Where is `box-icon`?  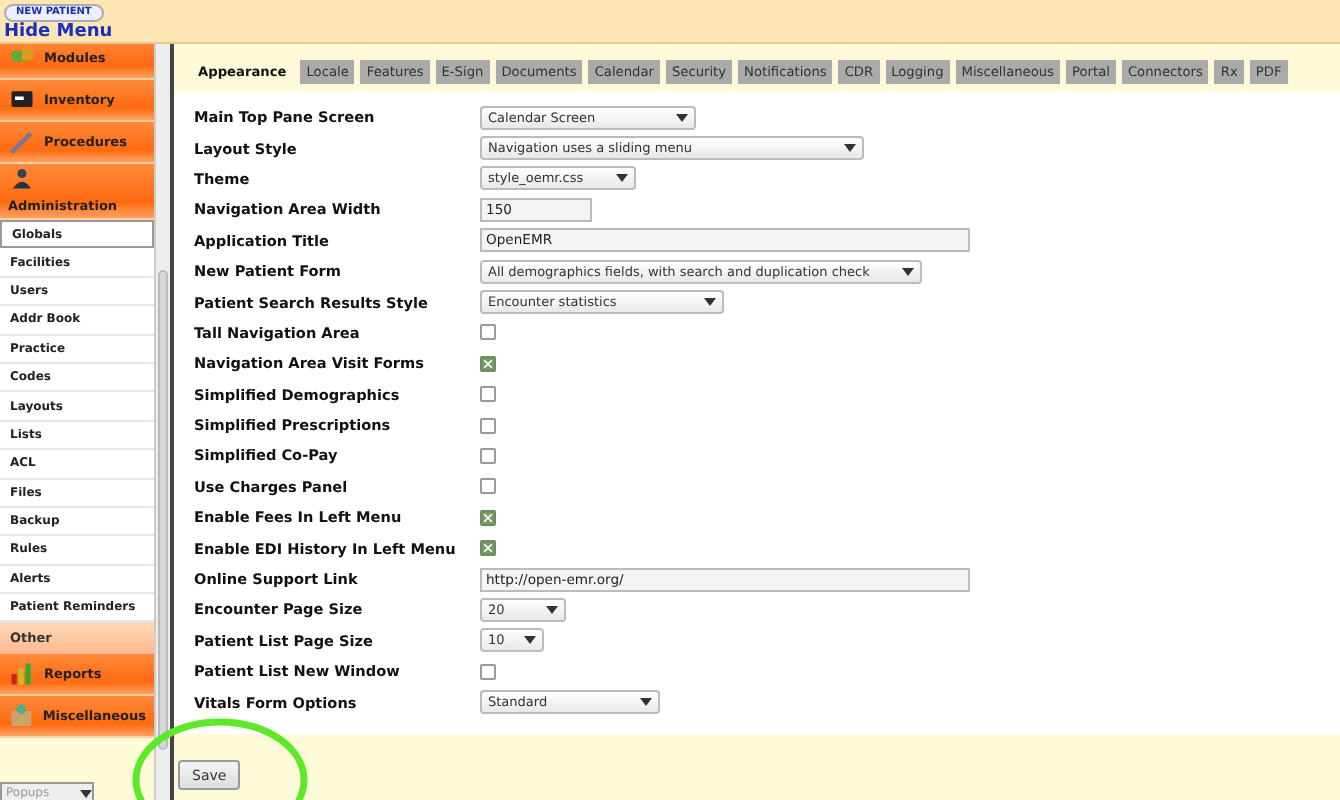 box-icon is located at coordinates (21, 716).